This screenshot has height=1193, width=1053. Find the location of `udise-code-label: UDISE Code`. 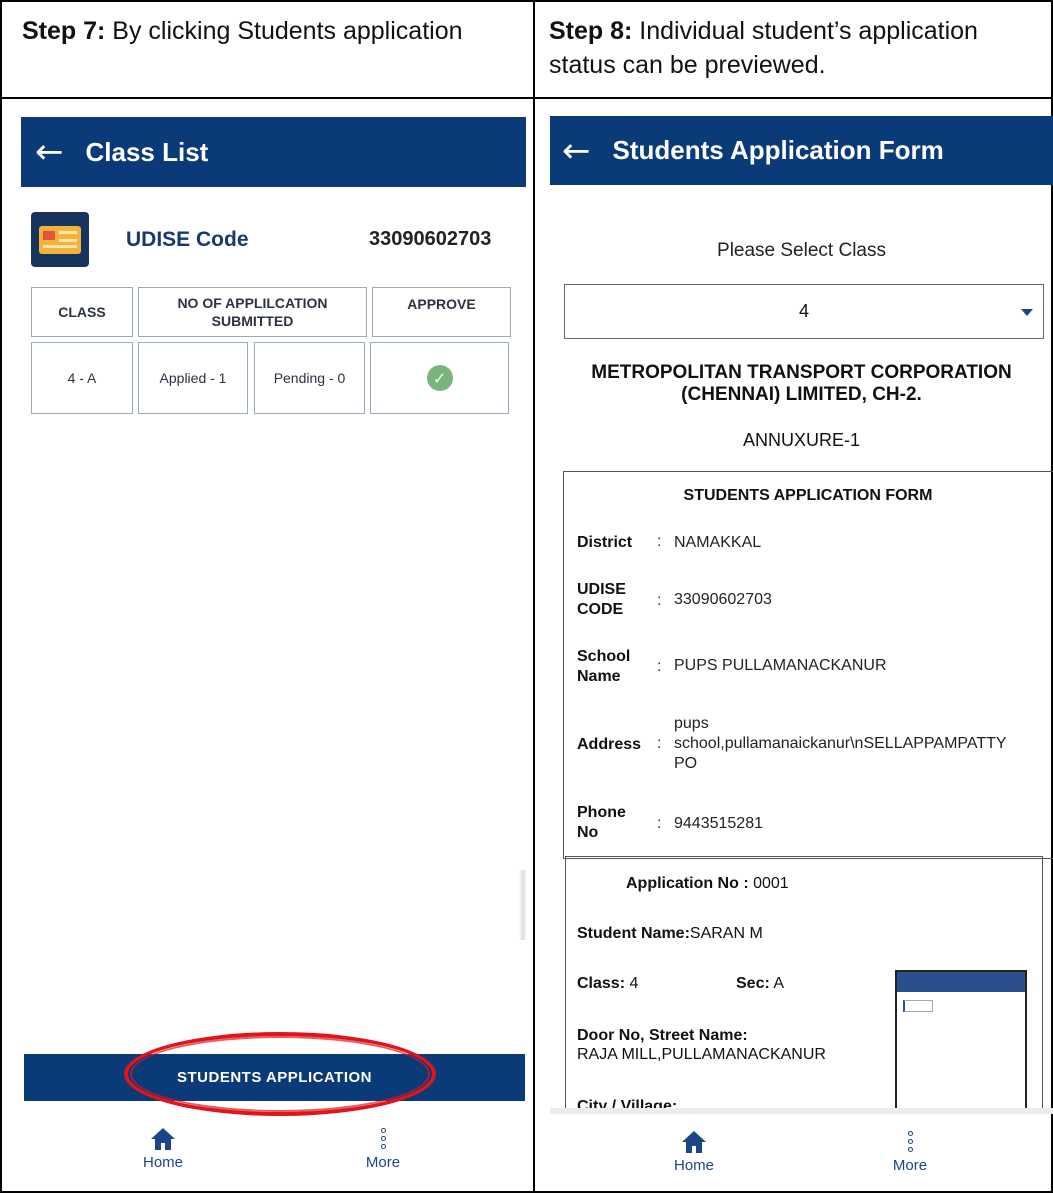

udise-code-label: UDISE Code is located at coordinates (187, 239).